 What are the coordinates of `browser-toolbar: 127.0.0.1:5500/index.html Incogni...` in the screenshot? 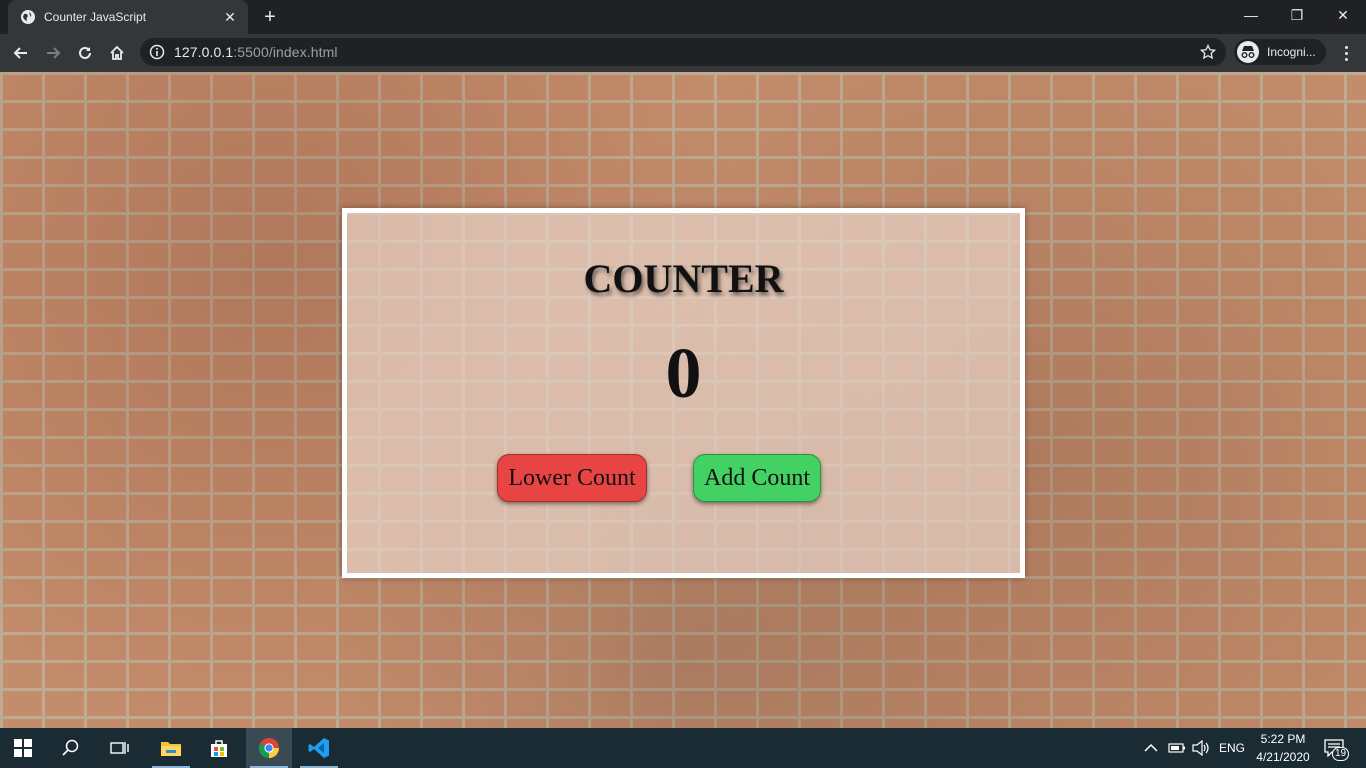 It's located at (683, 53).